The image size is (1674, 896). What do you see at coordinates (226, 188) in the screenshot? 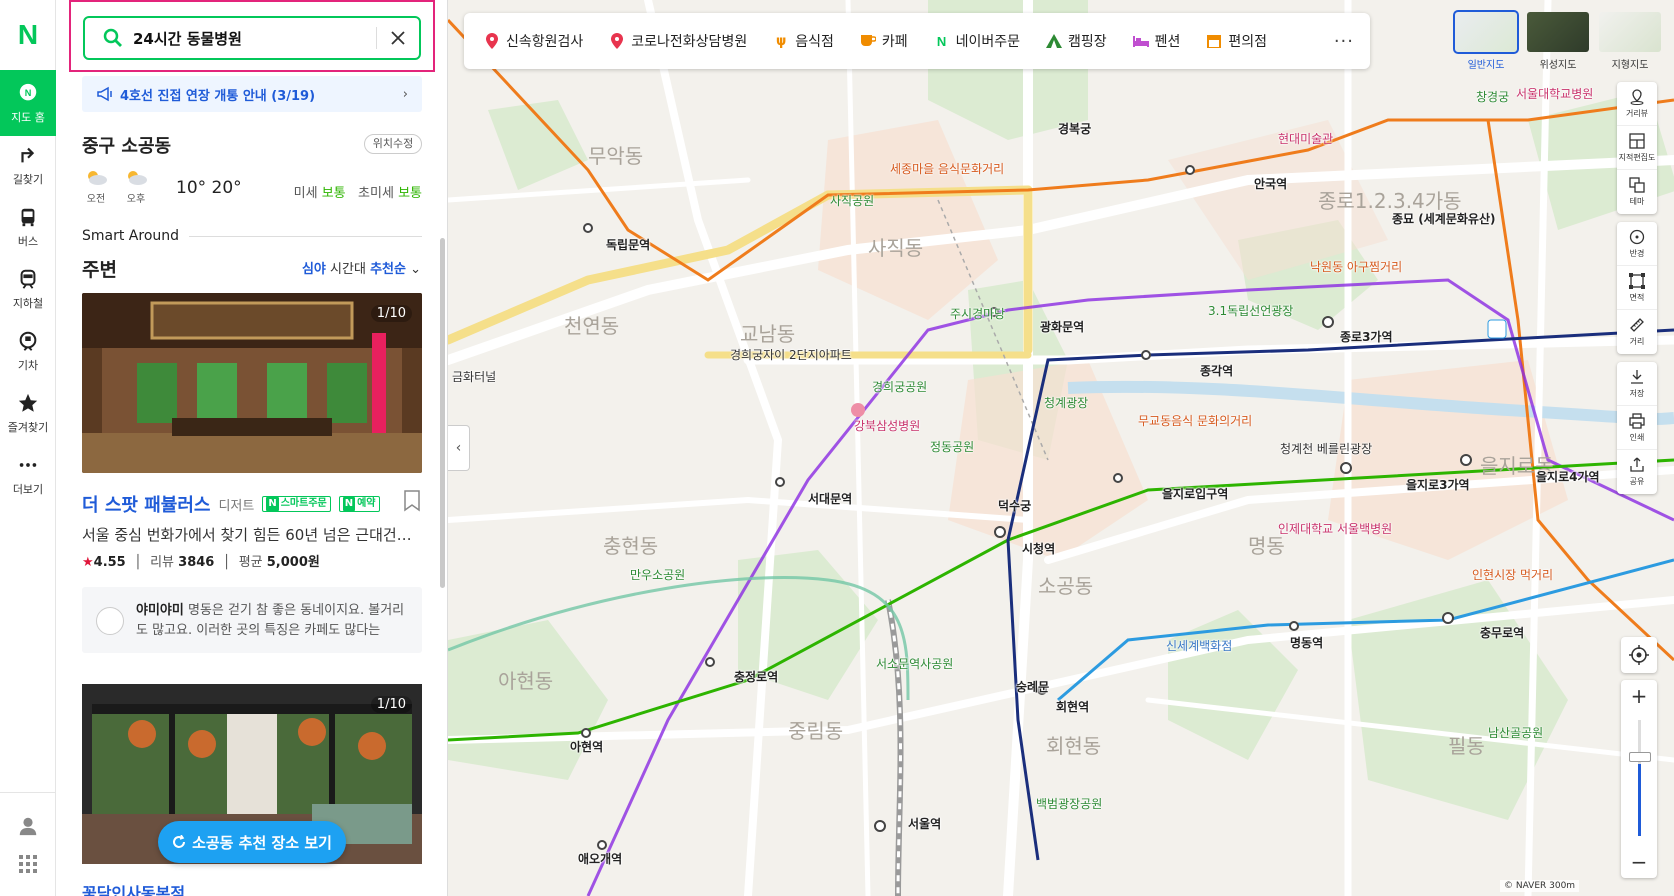
I see `temp-high: 20°` at bounding box center [226, 188].